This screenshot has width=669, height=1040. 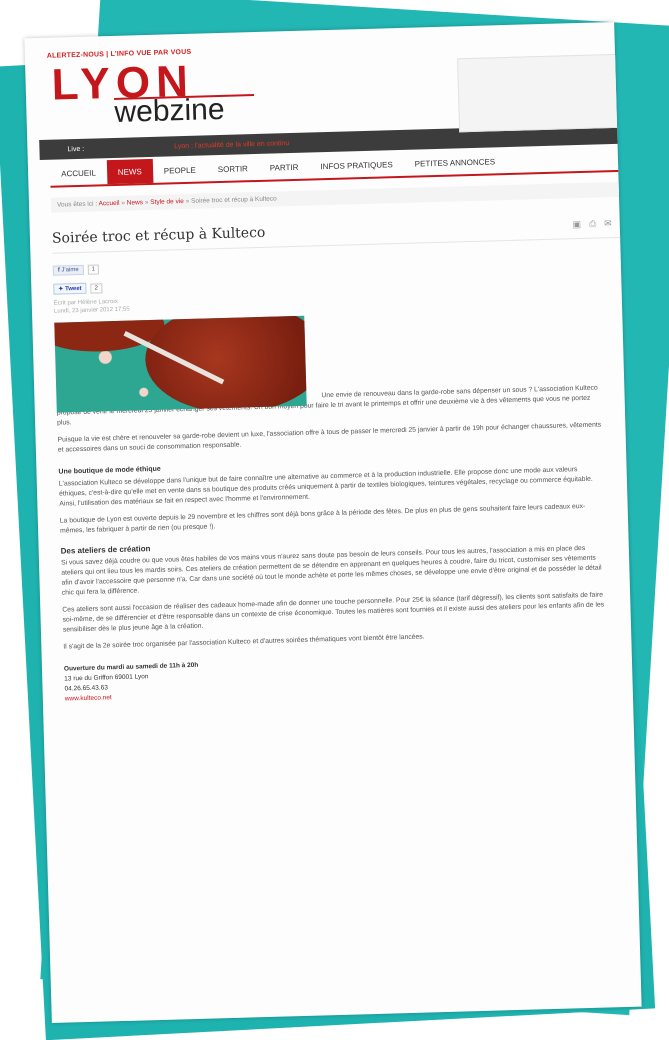 I want to click on print-icon: ⎙, so click(x=593, y=223).